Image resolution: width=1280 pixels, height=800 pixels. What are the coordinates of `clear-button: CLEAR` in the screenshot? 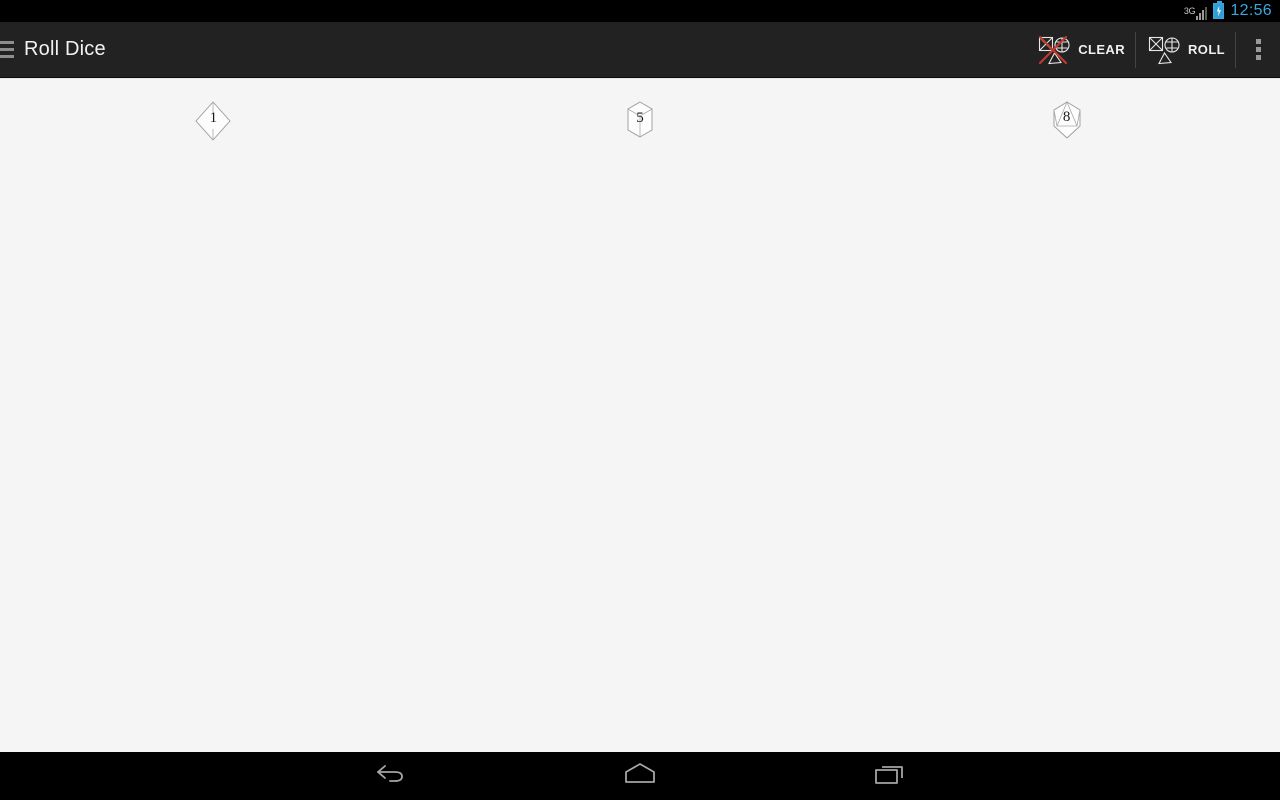 It's located at (1080, 50).